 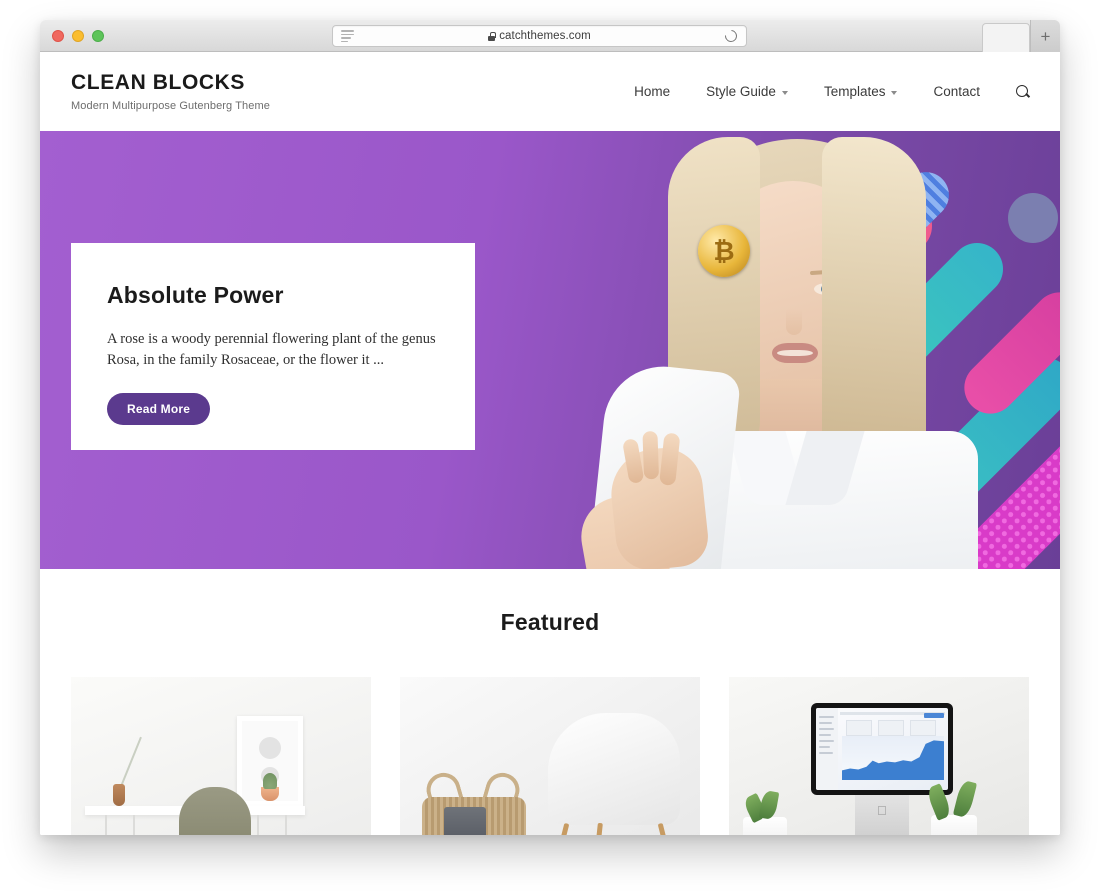 I want to click on reader-view-icon, so click(x=347, y=36).